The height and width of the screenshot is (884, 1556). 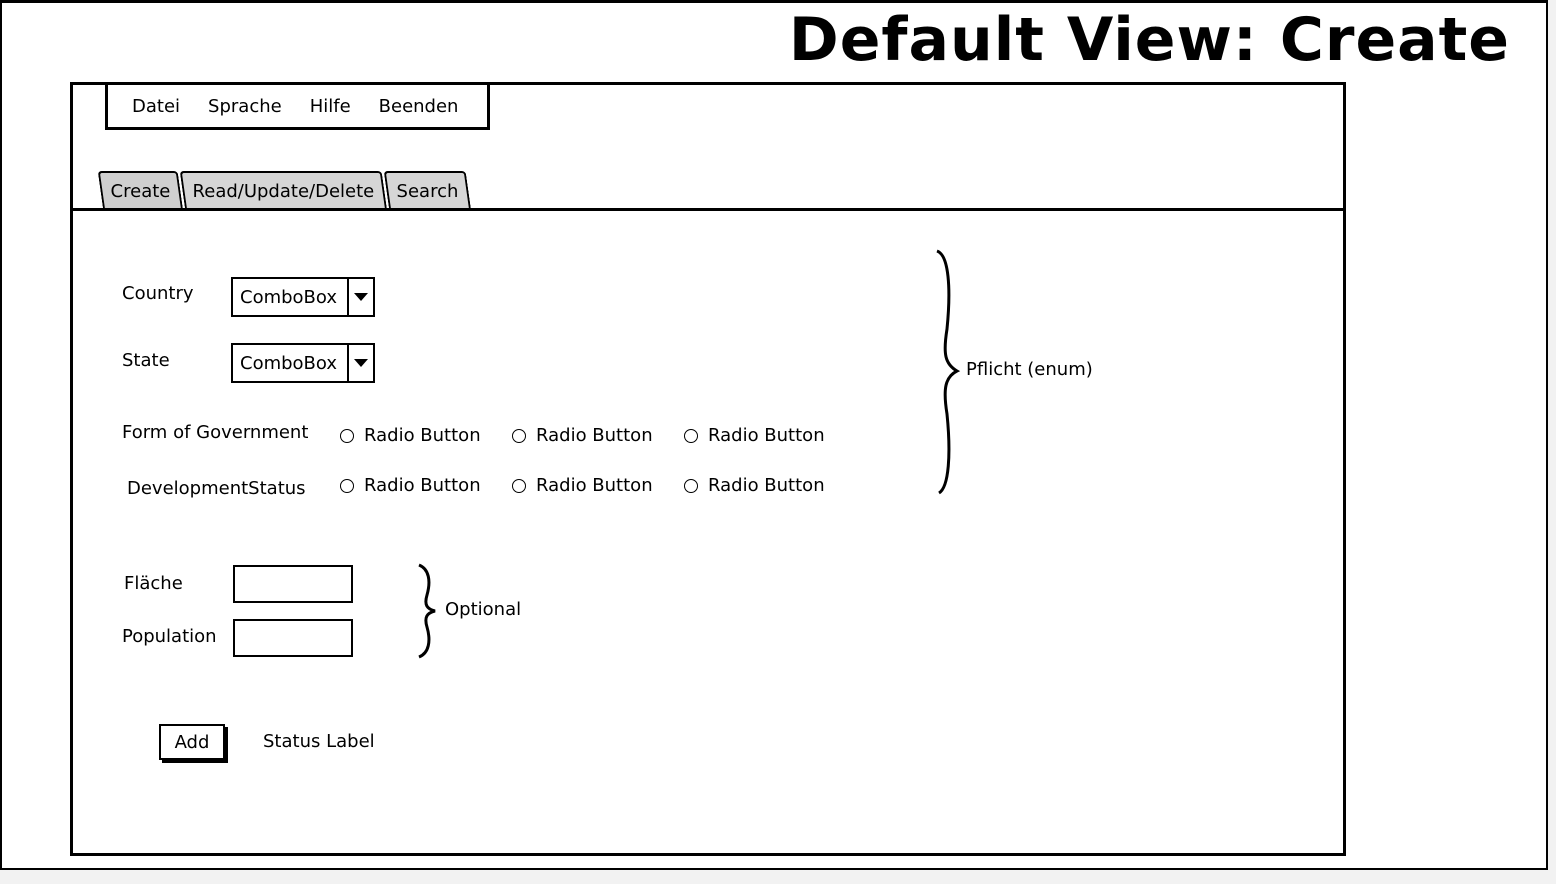 I want to click on development-radio-3: Radio Button, so click(x=754, y=485).